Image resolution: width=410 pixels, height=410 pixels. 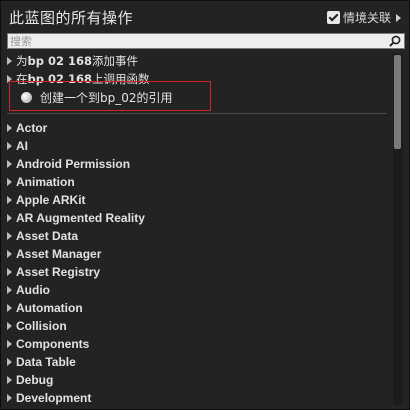 I want to click on context-sensitive-toggle: 情境关联, so click(x=363, y=17).